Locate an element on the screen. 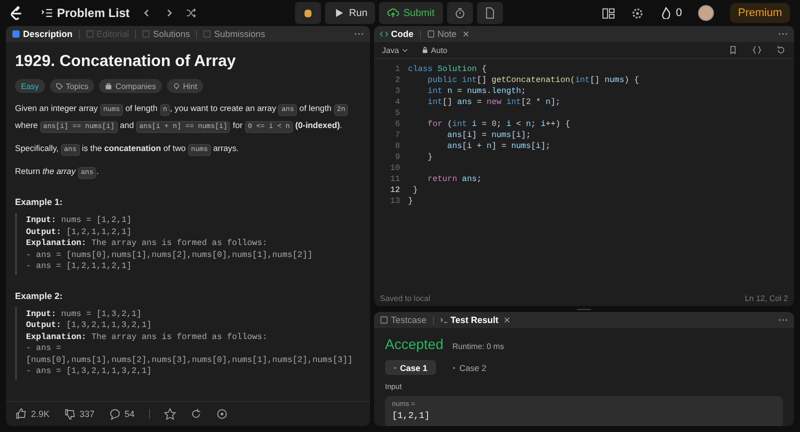 This screenshot has height=432, width=800. code-line: ans[i + n] = nums[i]; is located at coordinates (498, 146).